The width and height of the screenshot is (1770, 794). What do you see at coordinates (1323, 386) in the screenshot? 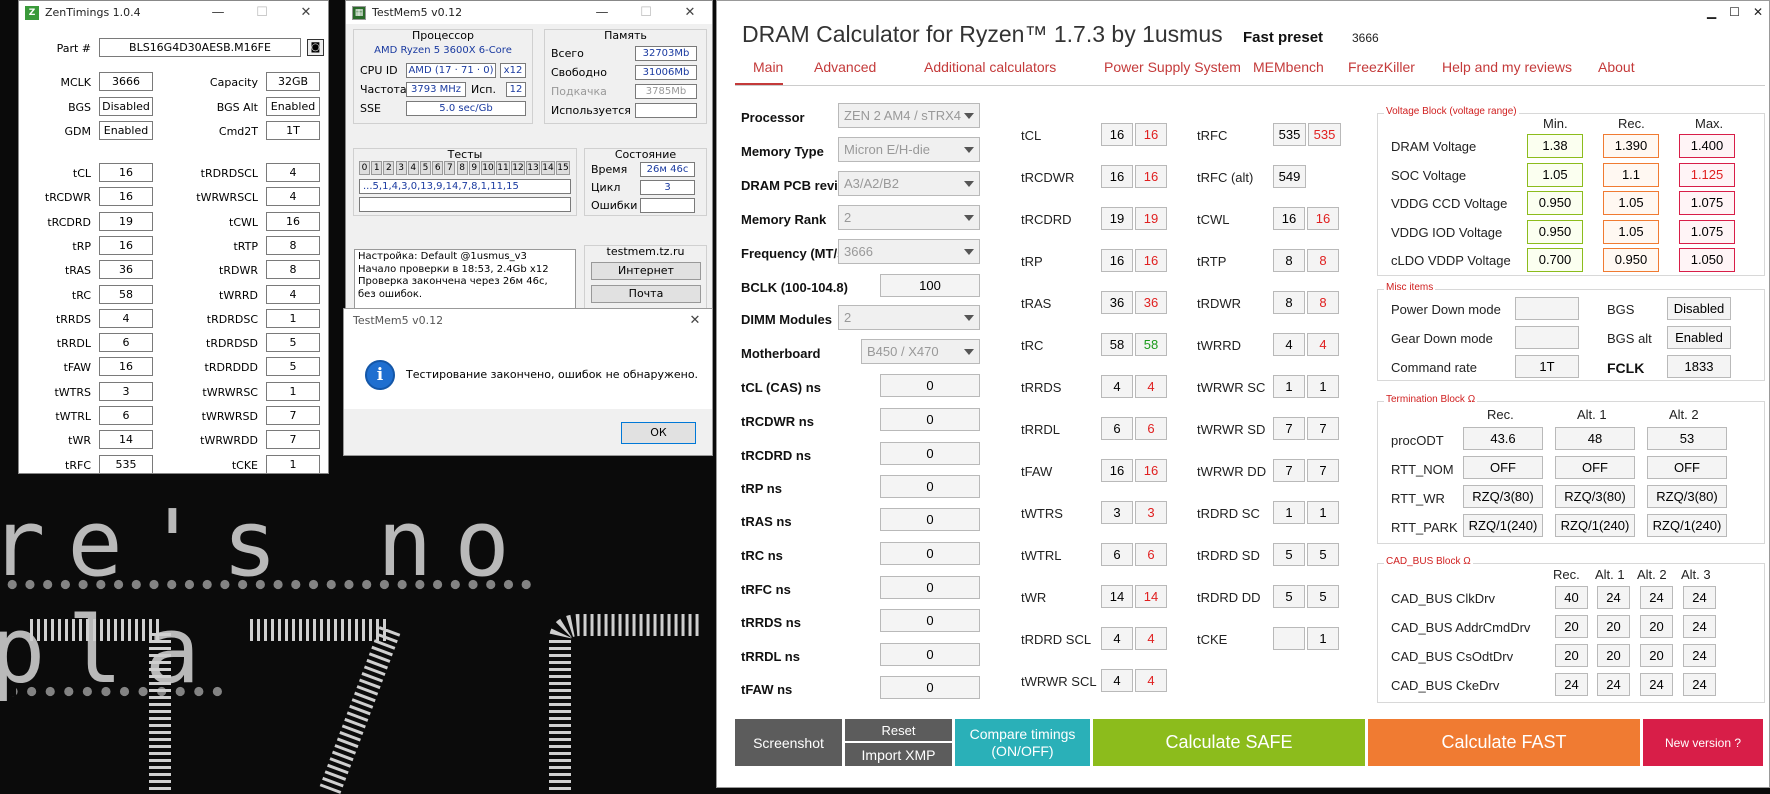
I see `timing-value-rec: 1` at bounding box center [1323, 386].